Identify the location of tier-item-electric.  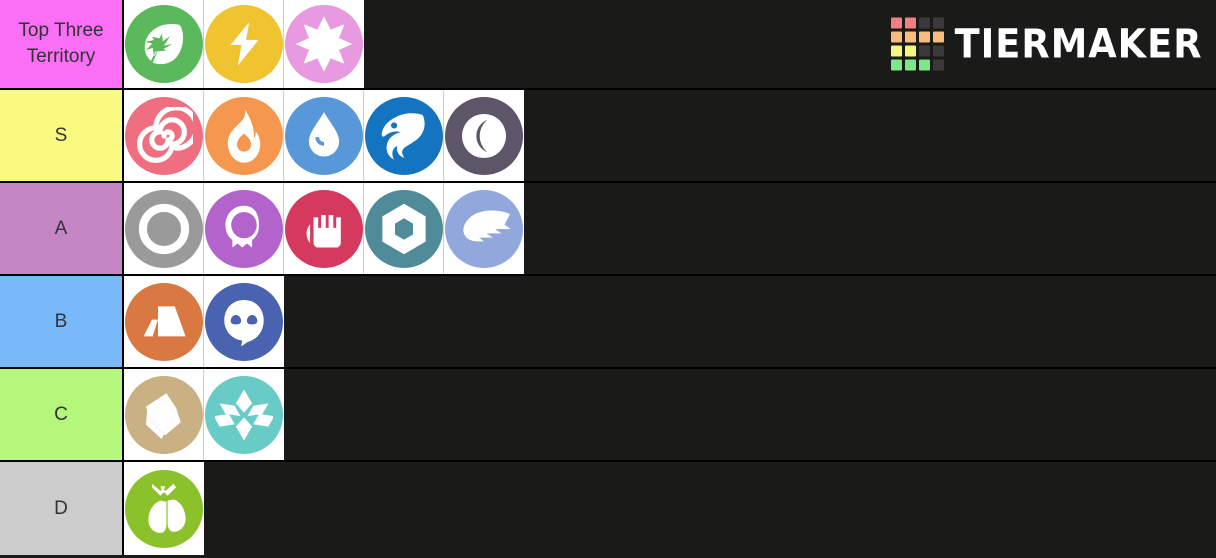
(244, 44).